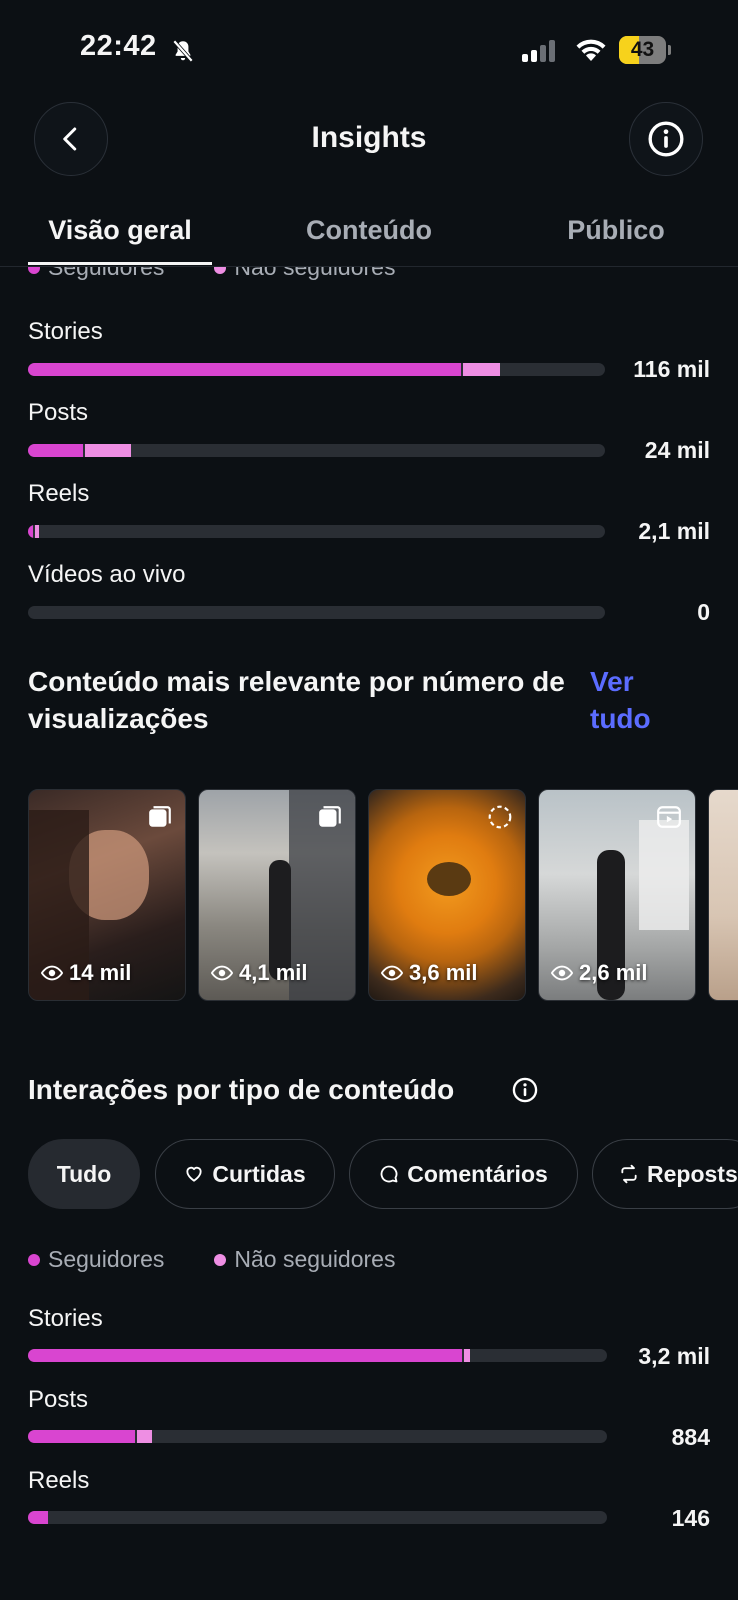 The image size is (738, 1600). What do you see at coordinates (211, 274) in the screenshot?
I see `views-legend: Seguidores Não seguidores` at bounding box center [211, 274].